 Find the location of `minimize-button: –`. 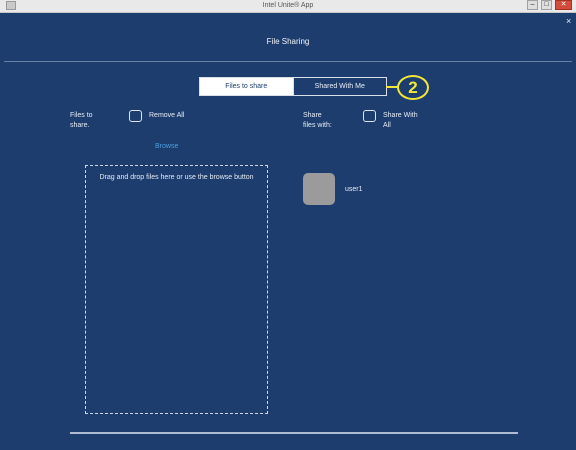

minimize-button: – is located at coordinates (532, 5).